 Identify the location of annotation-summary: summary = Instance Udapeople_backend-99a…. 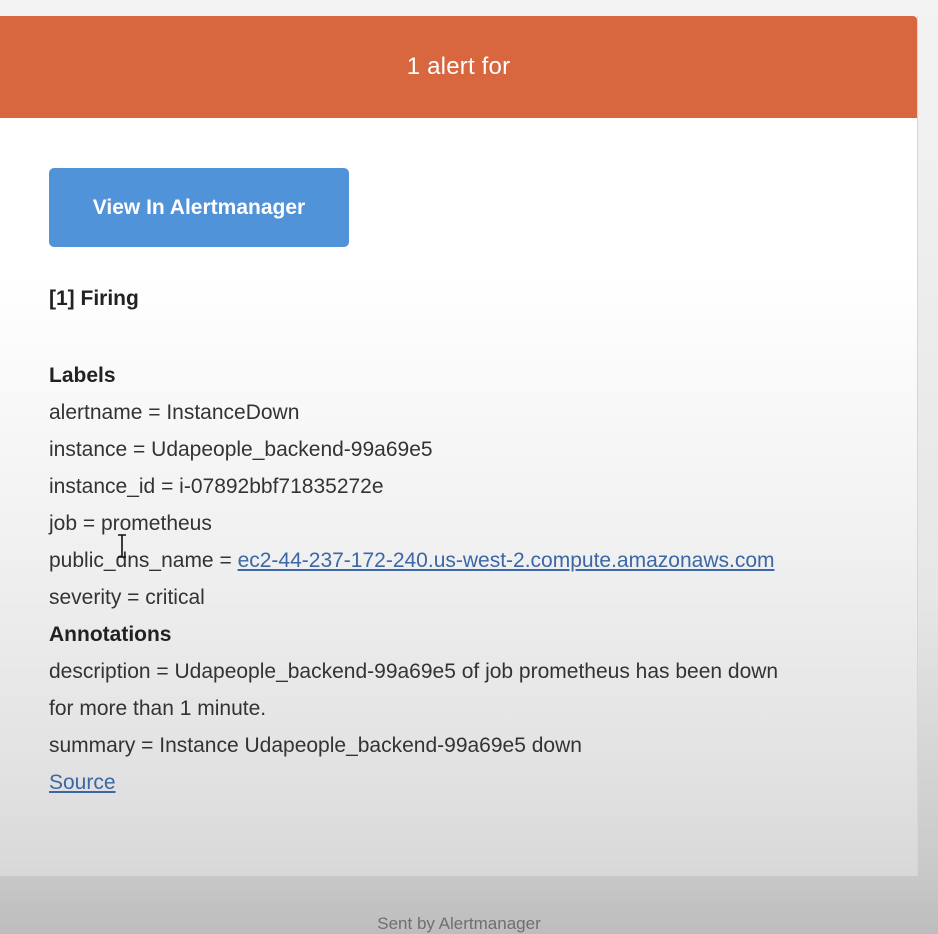
(315, 745).